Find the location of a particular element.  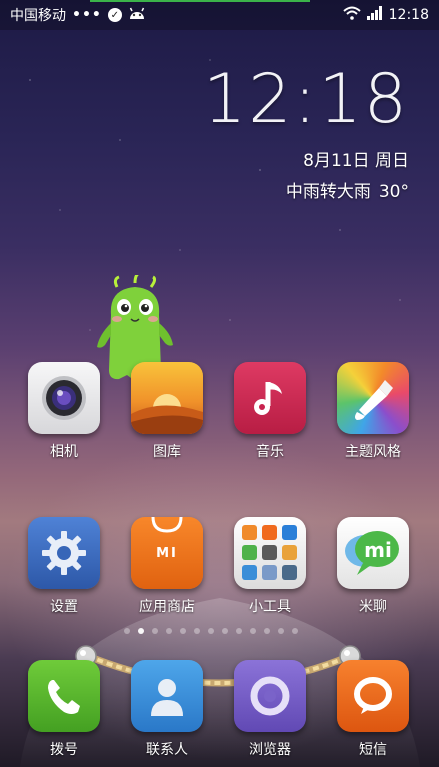

music-icon is located at coordinates (270, 398).